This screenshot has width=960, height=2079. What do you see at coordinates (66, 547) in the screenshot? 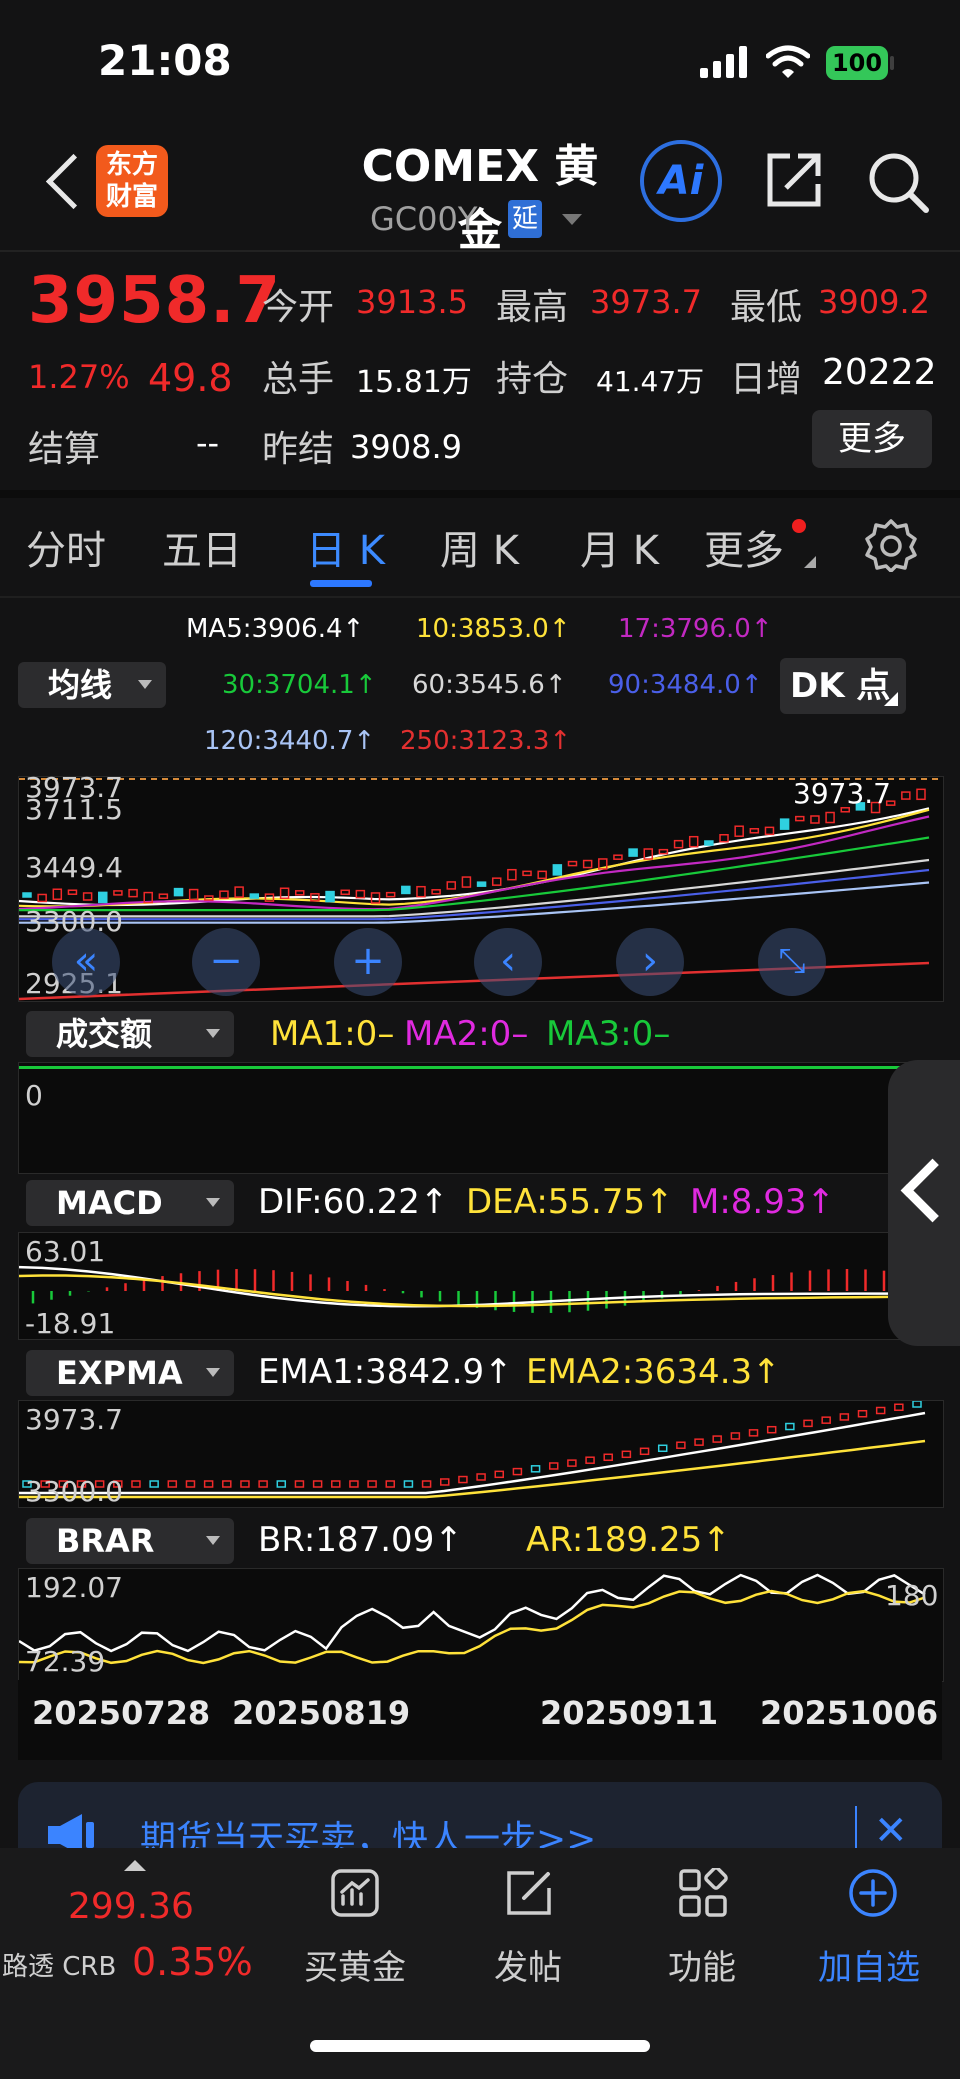
I see `tab-intraday: 分时` at bounding box center [66, 547].